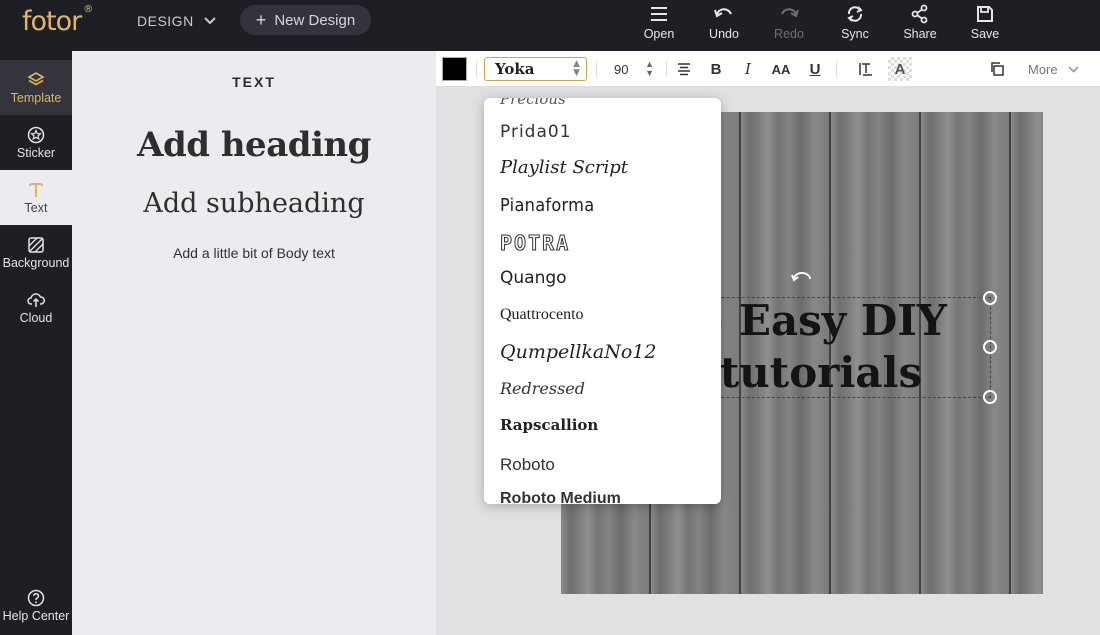 The width and height of the screenshot is (1100, 635). I want to click on font-size-value: 90, so click(621, 69).